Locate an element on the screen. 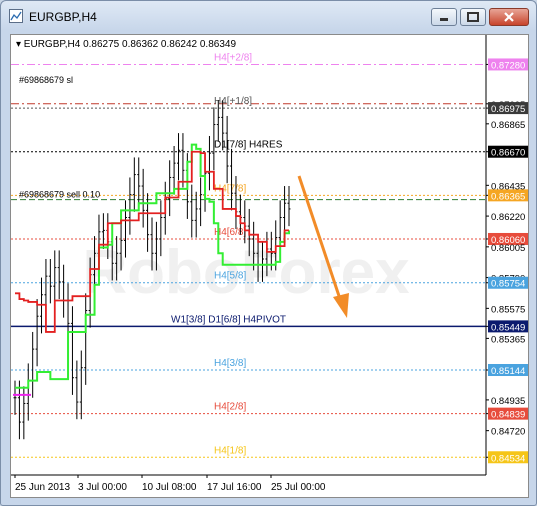  time-tick-label: 25 Jun 2013 is located at coordinates (42, 487).